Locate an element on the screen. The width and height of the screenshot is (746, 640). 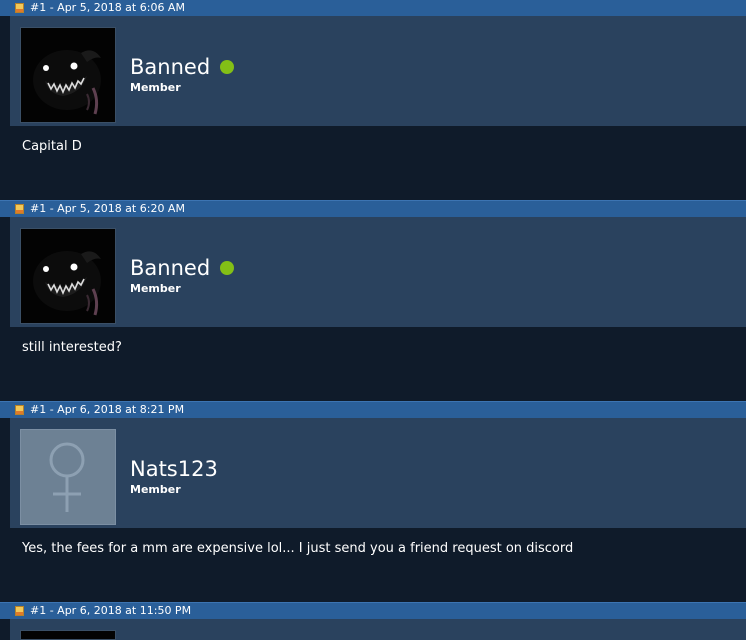
post-header: #1 - Apr 5, 2018 at 6:20 AM is located at coordinates (373, 208).